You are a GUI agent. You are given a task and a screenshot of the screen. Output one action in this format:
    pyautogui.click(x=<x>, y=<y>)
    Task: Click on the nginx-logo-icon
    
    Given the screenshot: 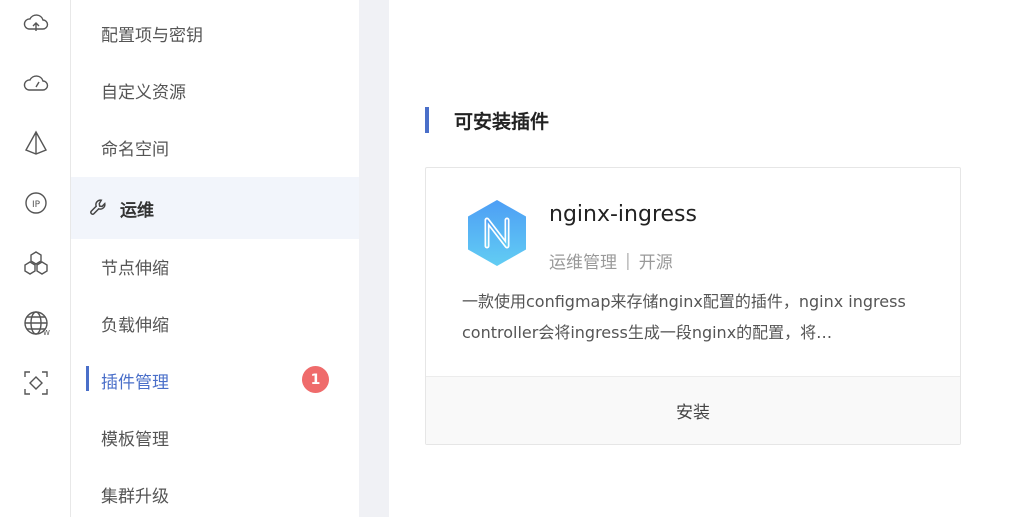 What is the action you would take?
    pyautogui.click(x=497, y=233)
    